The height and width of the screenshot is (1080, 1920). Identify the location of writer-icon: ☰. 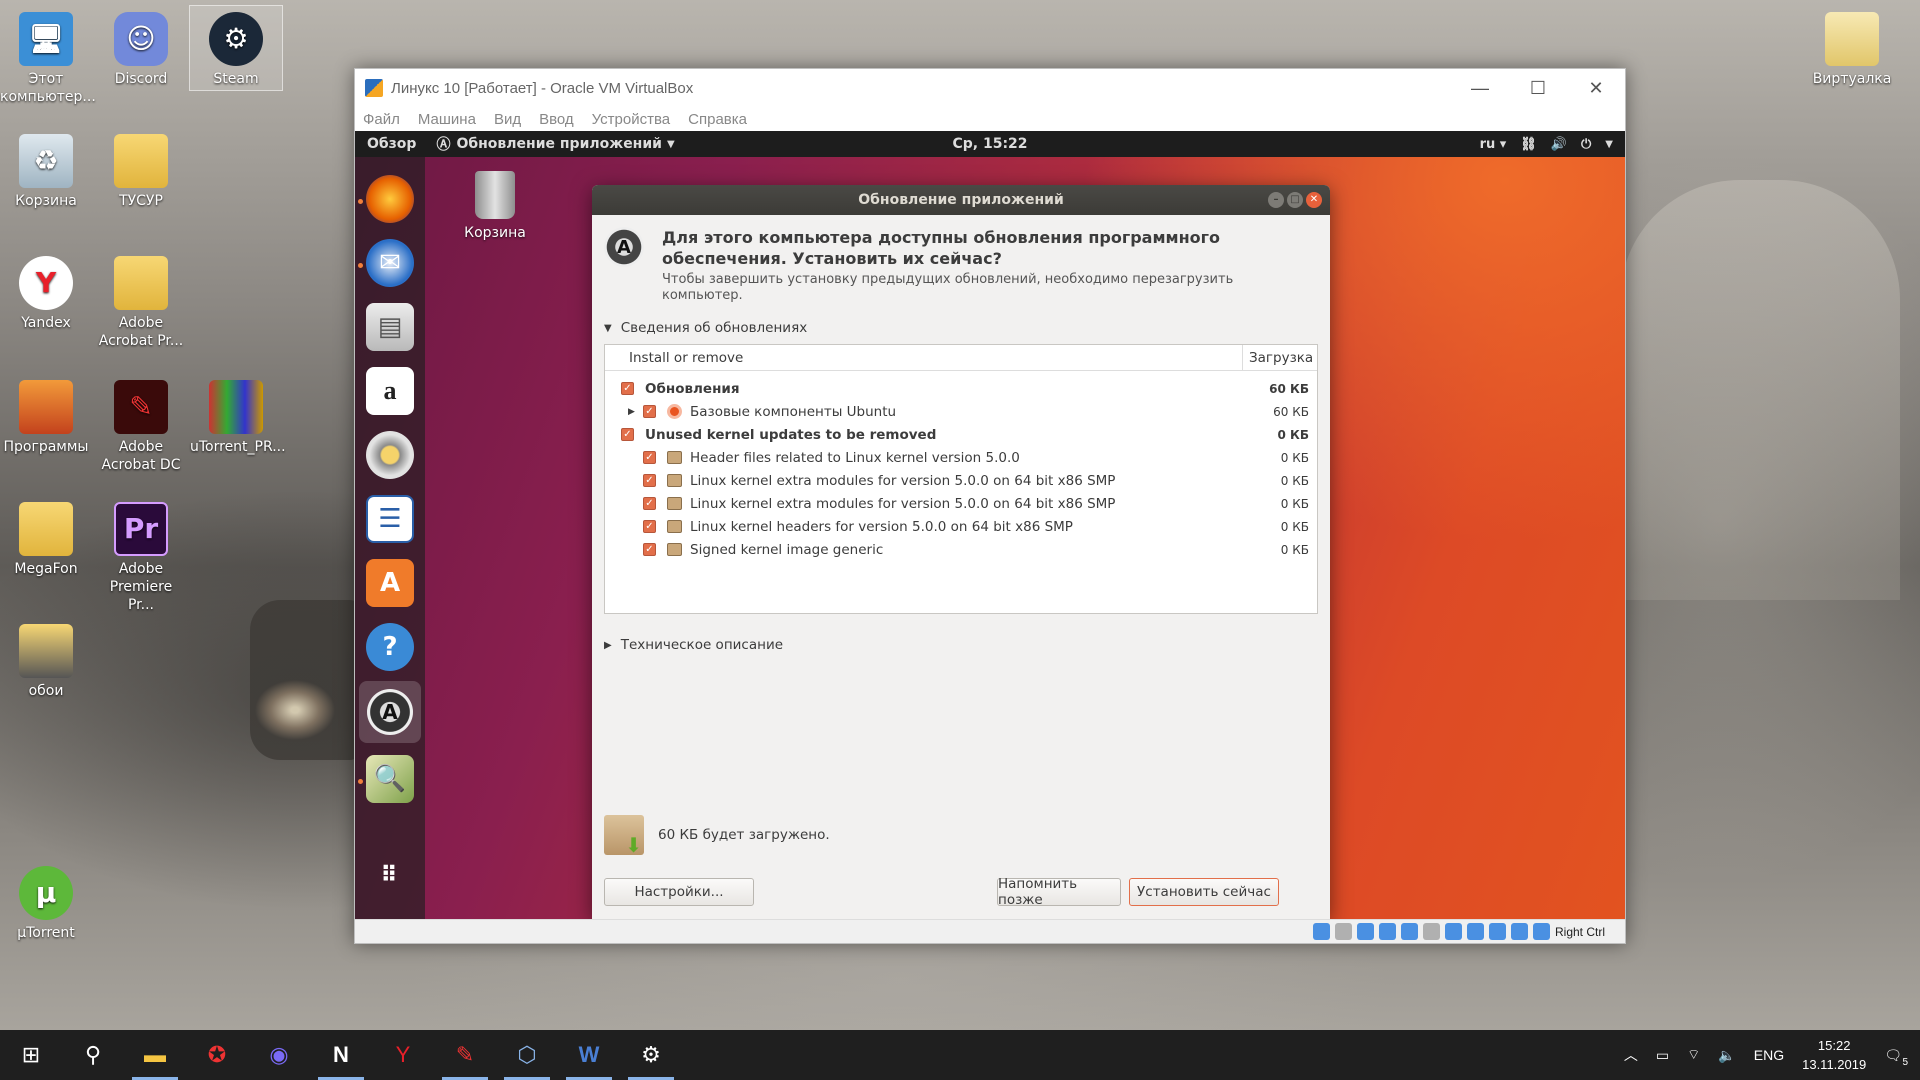
(390, 519).